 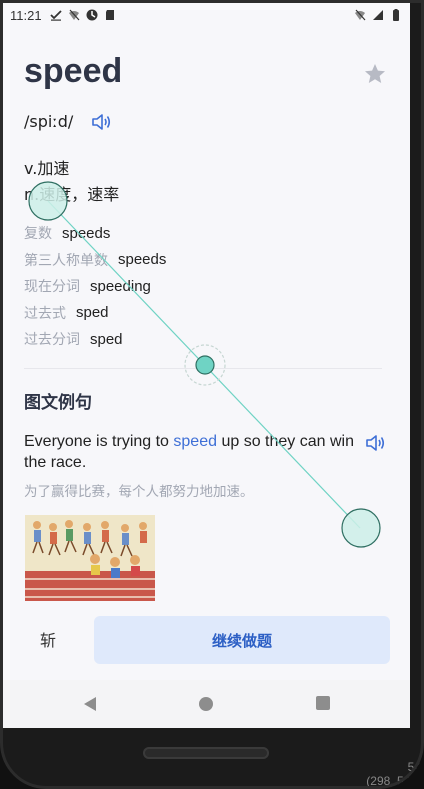 I want to click on coordinate-readout: 54 (298, 536), so click(x=378, y=774).